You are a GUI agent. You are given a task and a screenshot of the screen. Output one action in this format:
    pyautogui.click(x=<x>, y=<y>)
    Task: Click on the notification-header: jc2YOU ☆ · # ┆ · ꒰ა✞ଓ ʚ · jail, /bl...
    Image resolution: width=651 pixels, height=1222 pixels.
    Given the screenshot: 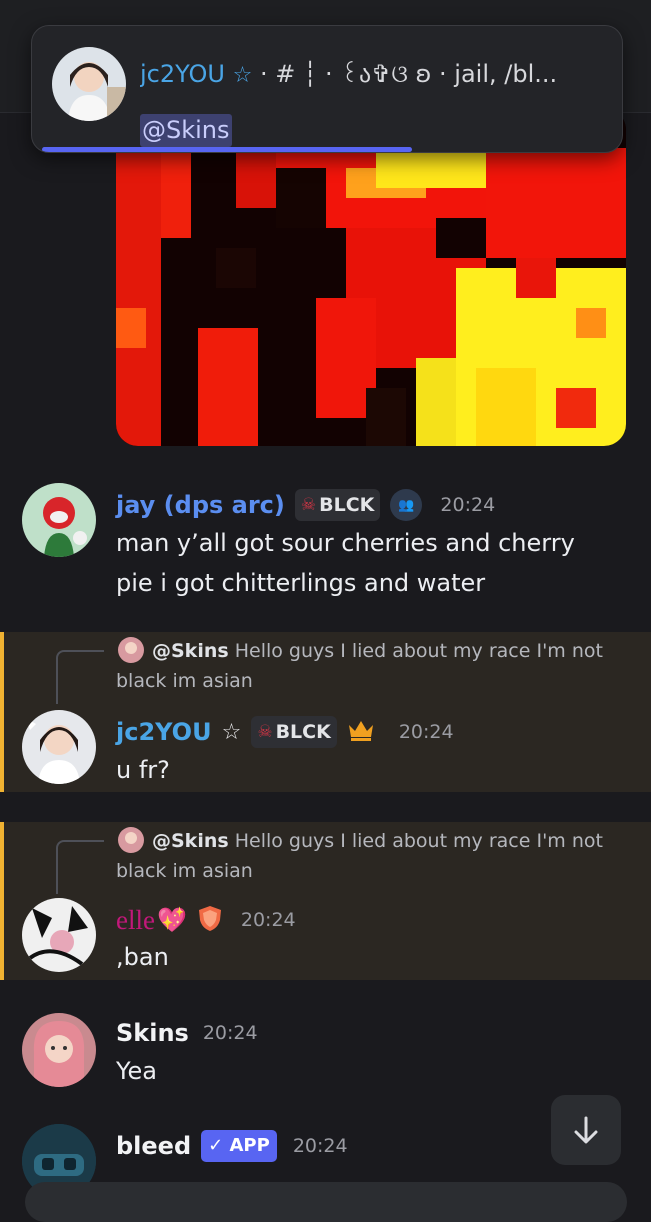 What is the action you would take?
    pyautogui.click(x=375, y=72)
    